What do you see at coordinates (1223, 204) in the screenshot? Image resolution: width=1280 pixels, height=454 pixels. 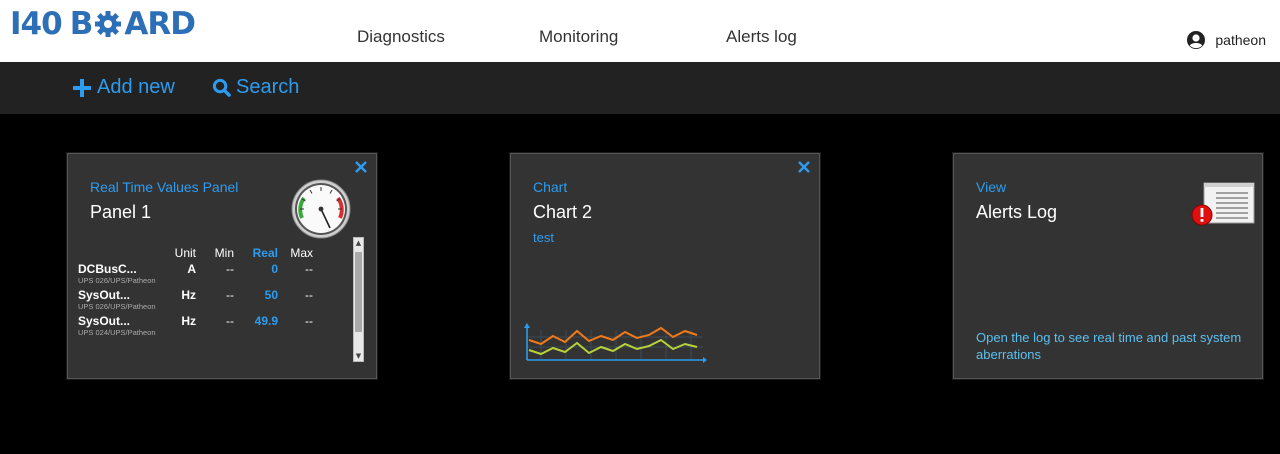 I see `alert-log-icon` at bounding box center [1223, 204].